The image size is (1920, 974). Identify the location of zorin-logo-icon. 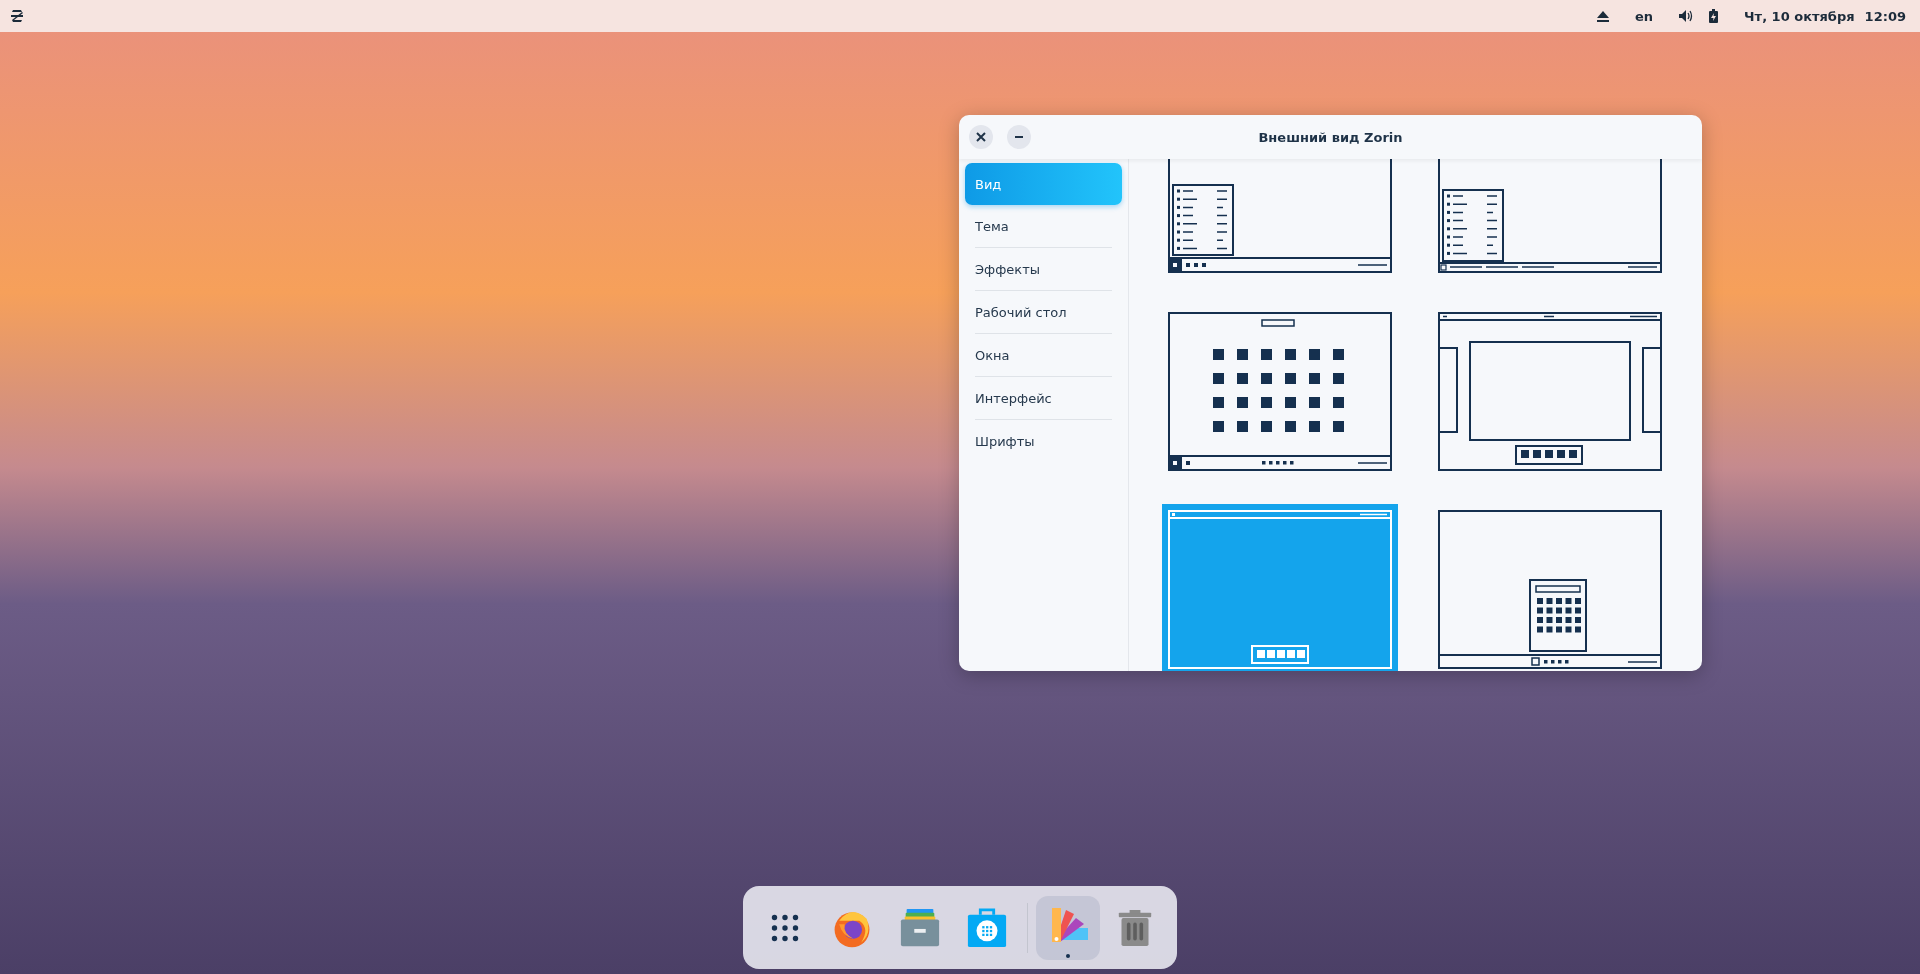
(17, 16).